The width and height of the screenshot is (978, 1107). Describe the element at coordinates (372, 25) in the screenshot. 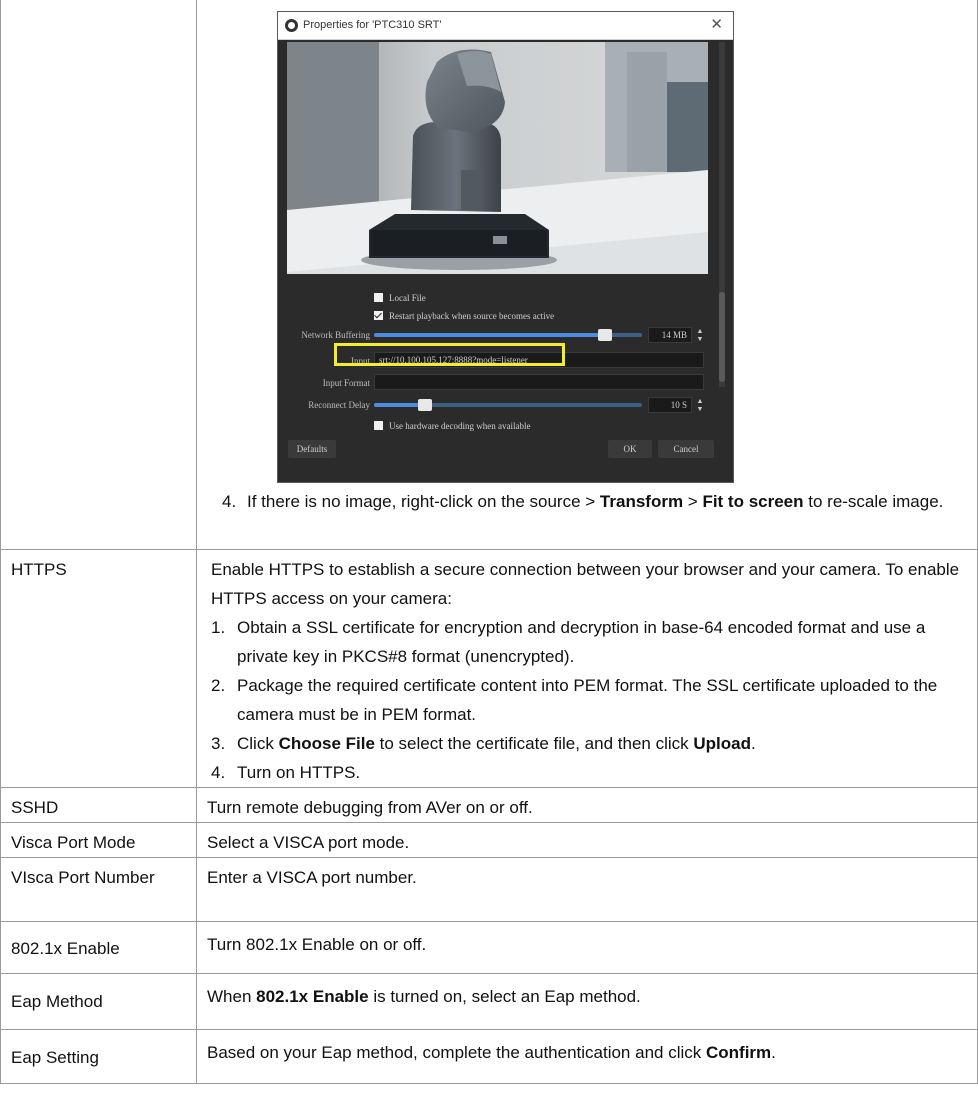

I see `dialog-title: Properties for 'PTC310 SRT'` at that location.